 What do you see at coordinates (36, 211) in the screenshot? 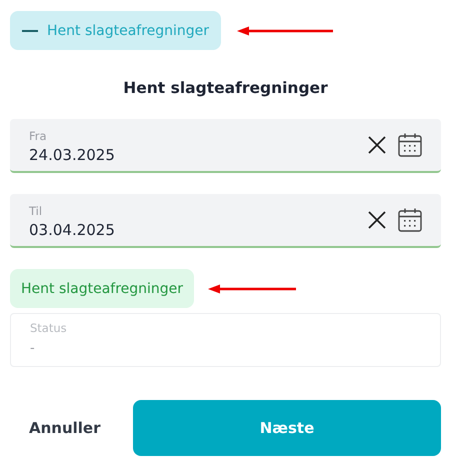
I see `field-label: Til` at bounding box center [36, 211].